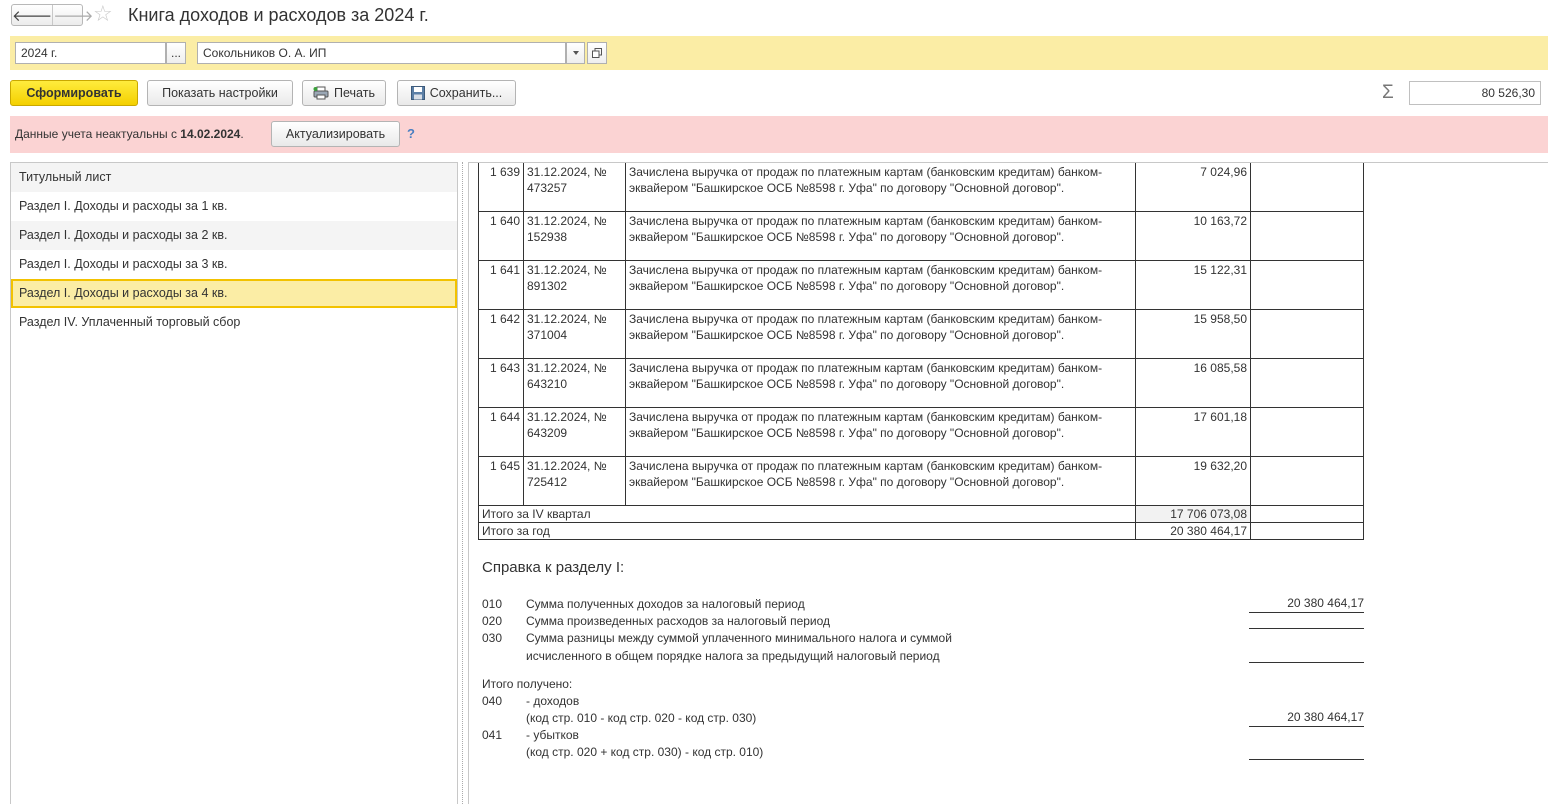 Image resolution: width=1548 pixels, height=804 pixels. I want to click on show-settings-button: Показать настройки, so click(220, 93).